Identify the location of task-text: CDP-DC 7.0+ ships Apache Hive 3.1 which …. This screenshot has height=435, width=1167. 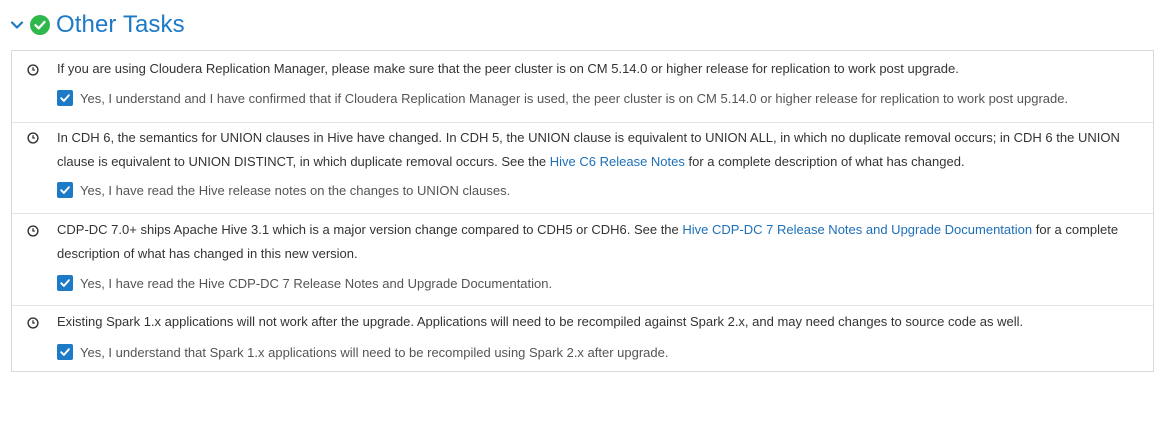
(370, 229).